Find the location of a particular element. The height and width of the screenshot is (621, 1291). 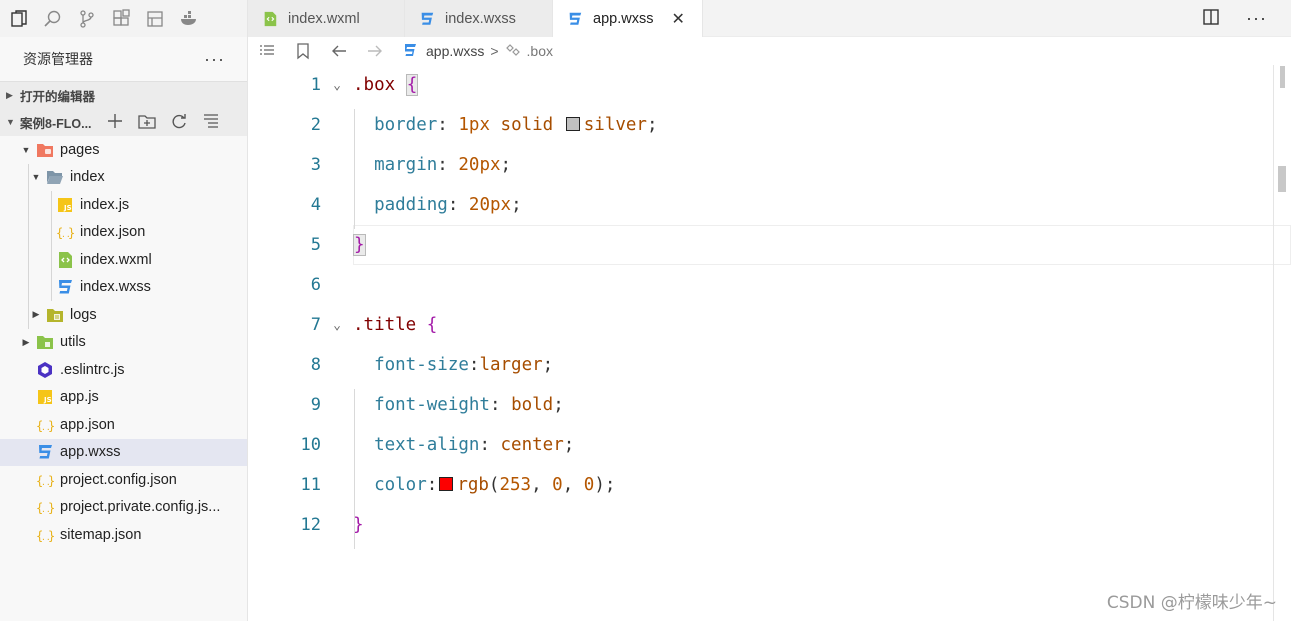

tree-item: {}.. project.config.json is located at coordinates (123, 480).